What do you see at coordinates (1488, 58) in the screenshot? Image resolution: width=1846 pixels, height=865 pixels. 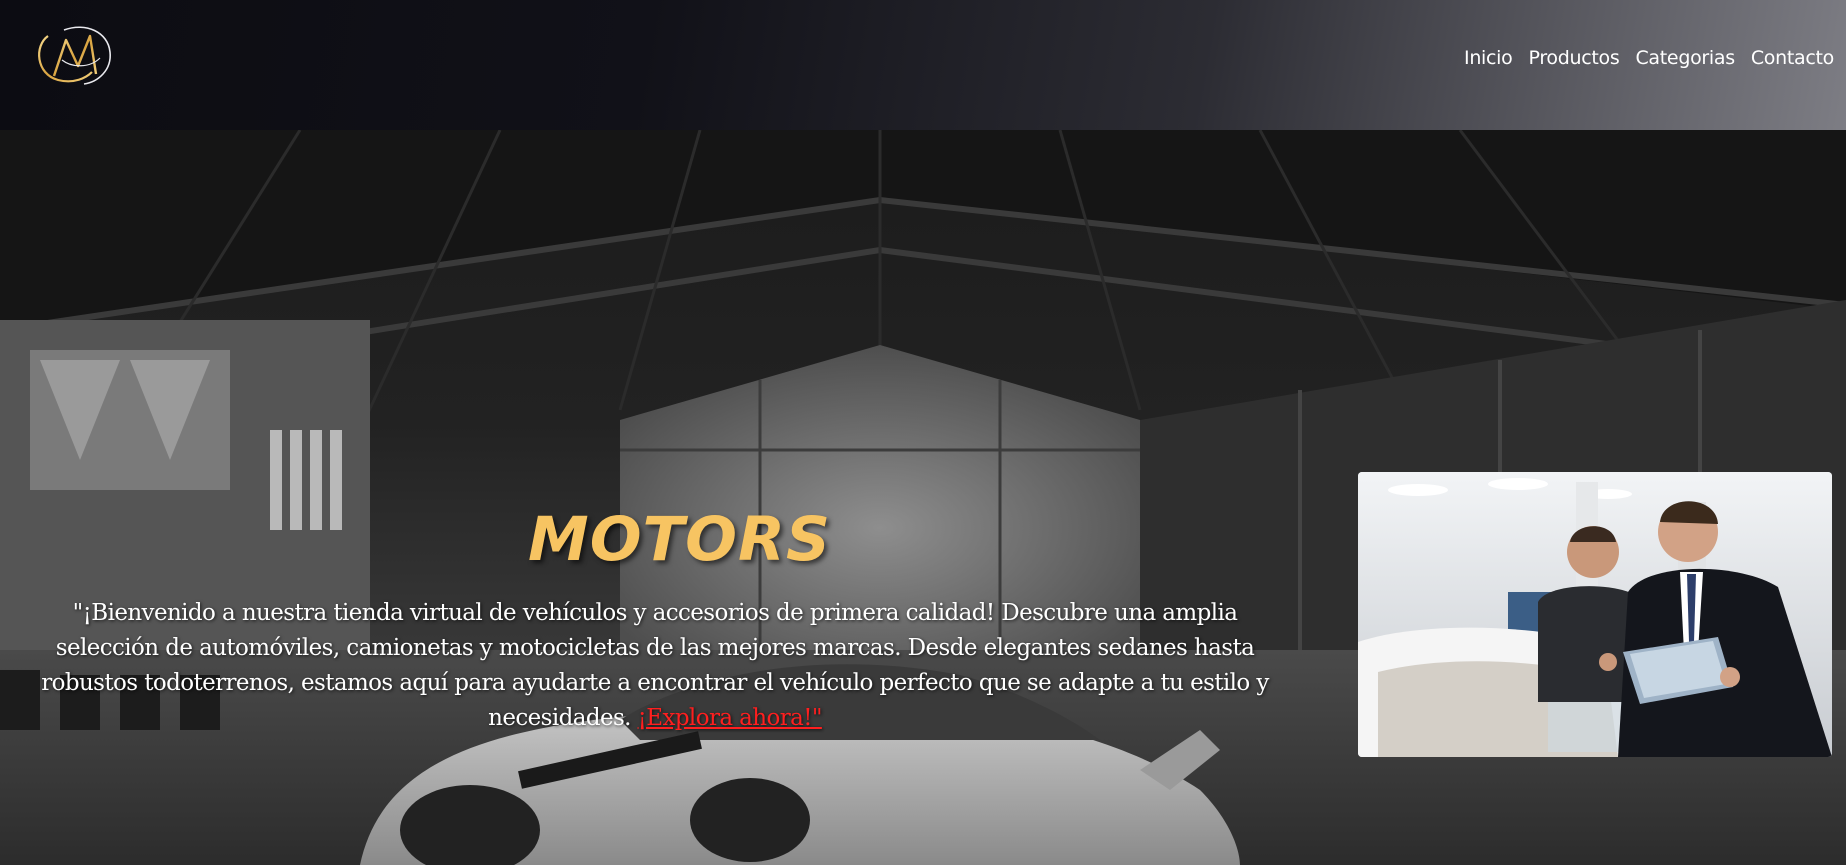 I see `nav-inicio: Inicio` at bounding box center [1488, 58].